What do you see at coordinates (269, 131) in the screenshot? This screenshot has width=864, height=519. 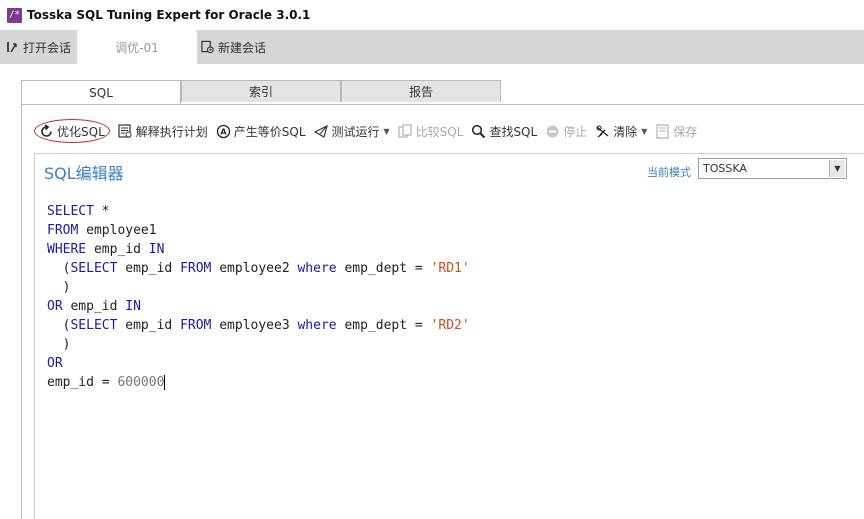 I see `generate-equivalent-sql-label: 产生等价SQL` at bounding box center [269, 131].